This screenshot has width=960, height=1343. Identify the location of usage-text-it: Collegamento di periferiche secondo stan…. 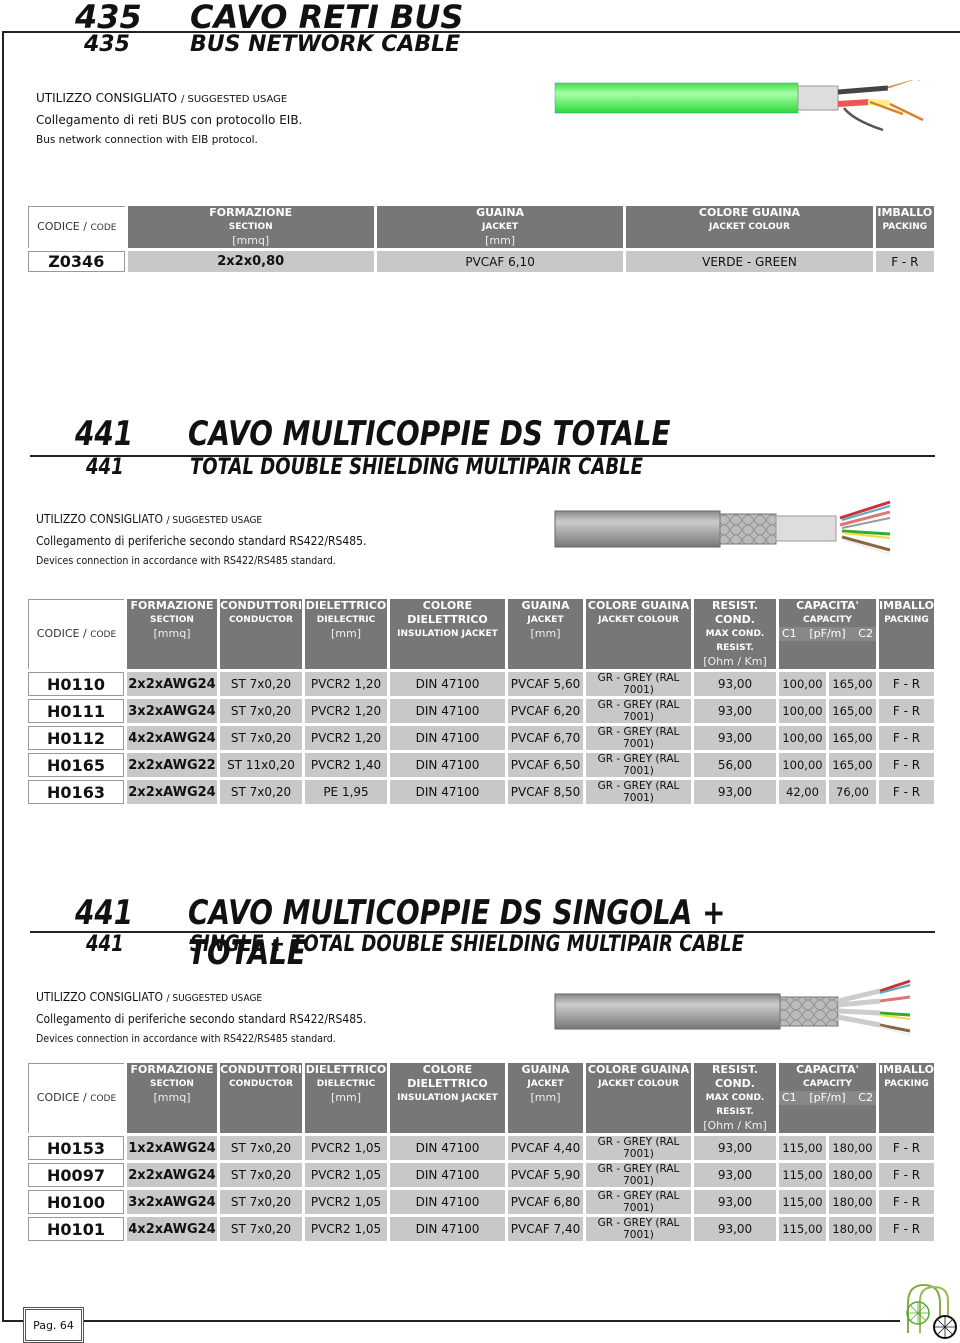
(201, 1019).